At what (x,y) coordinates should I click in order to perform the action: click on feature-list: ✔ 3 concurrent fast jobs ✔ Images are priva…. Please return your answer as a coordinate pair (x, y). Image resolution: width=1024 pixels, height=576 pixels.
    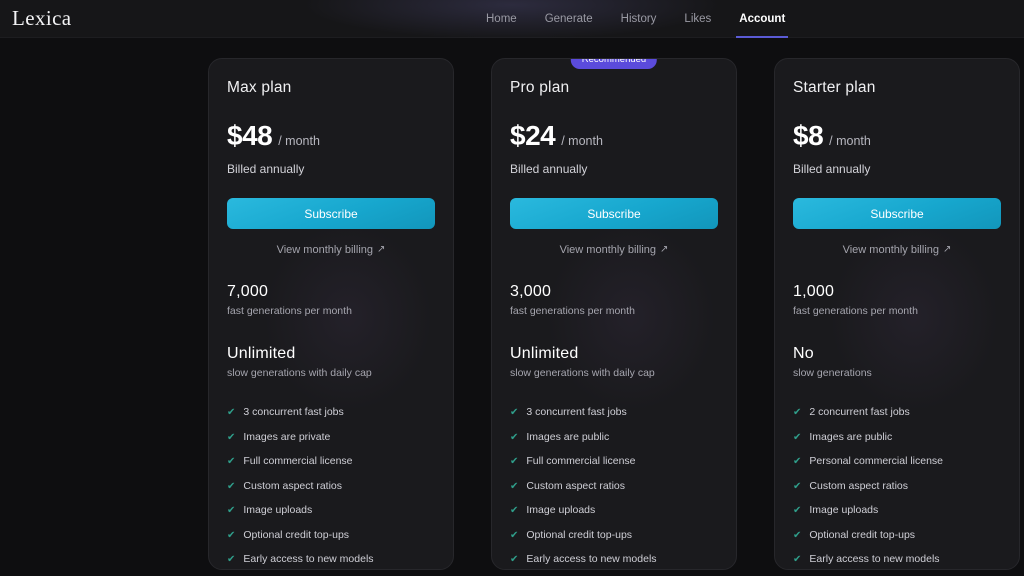
    Looking at the image, I should click on (331, 486).